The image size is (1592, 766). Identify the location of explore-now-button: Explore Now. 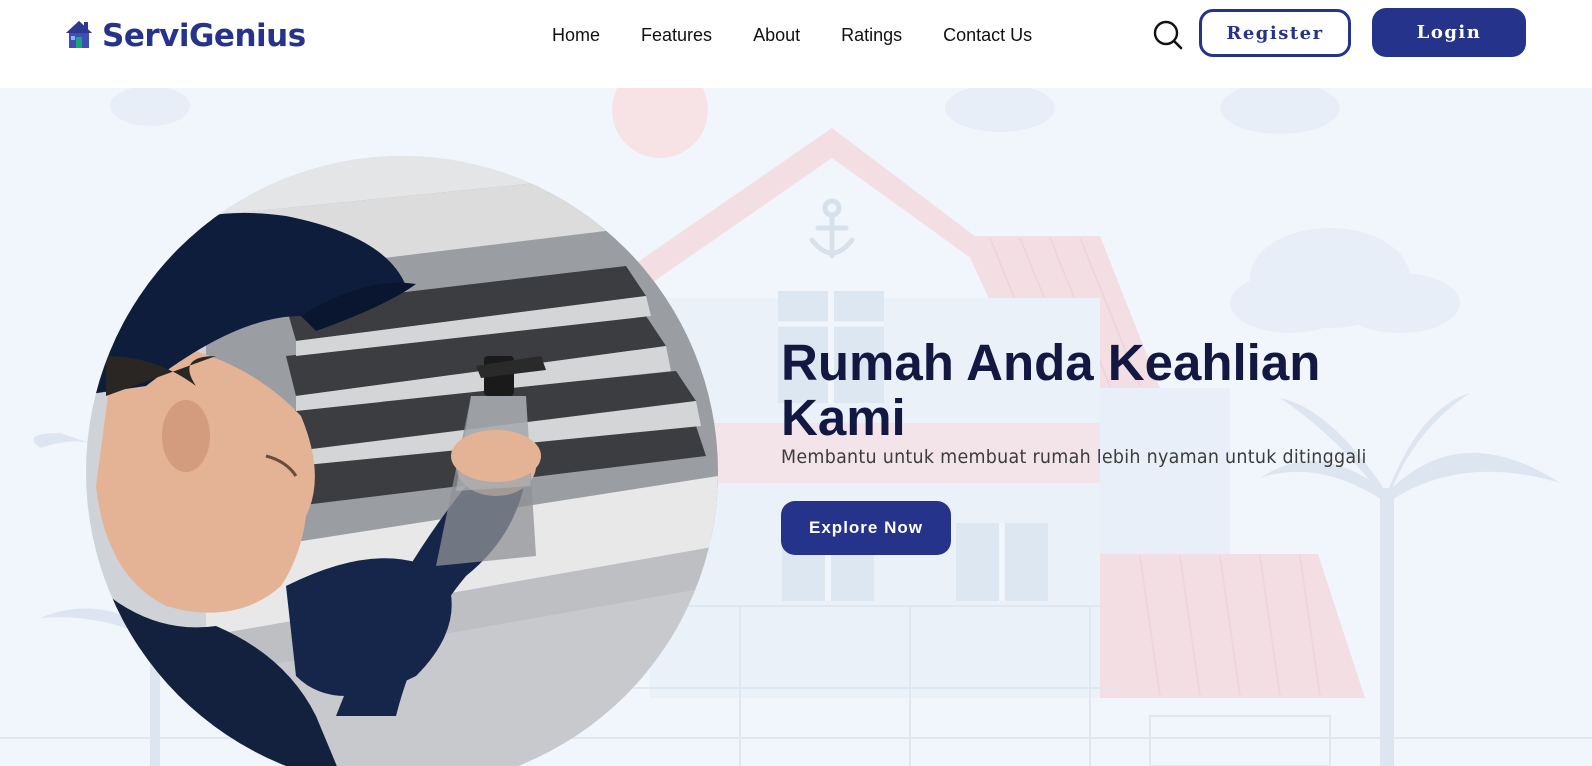
(866, 528).